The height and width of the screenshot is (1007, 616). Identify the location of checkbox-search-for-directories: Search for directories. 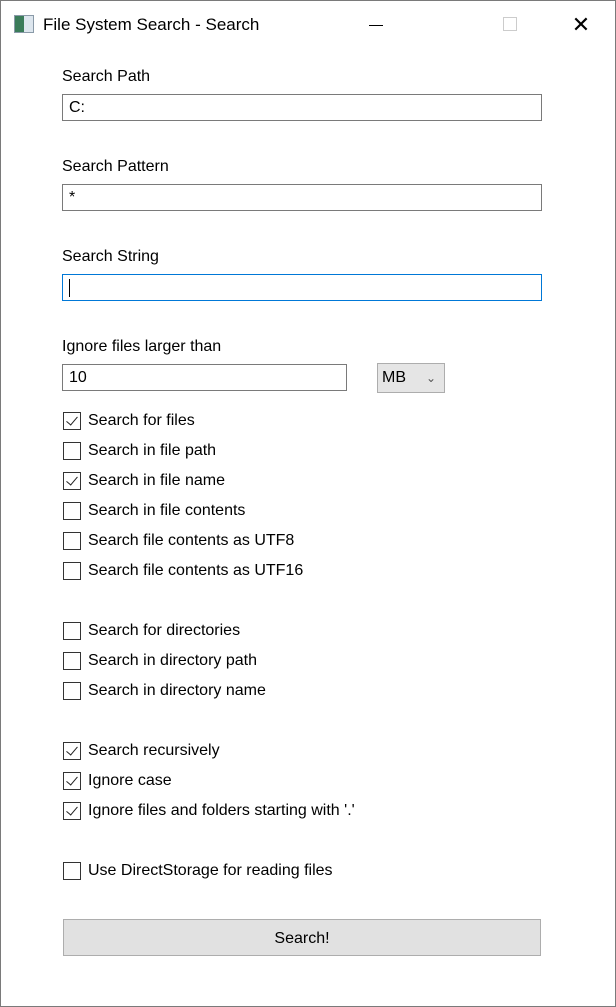
(151, 631).